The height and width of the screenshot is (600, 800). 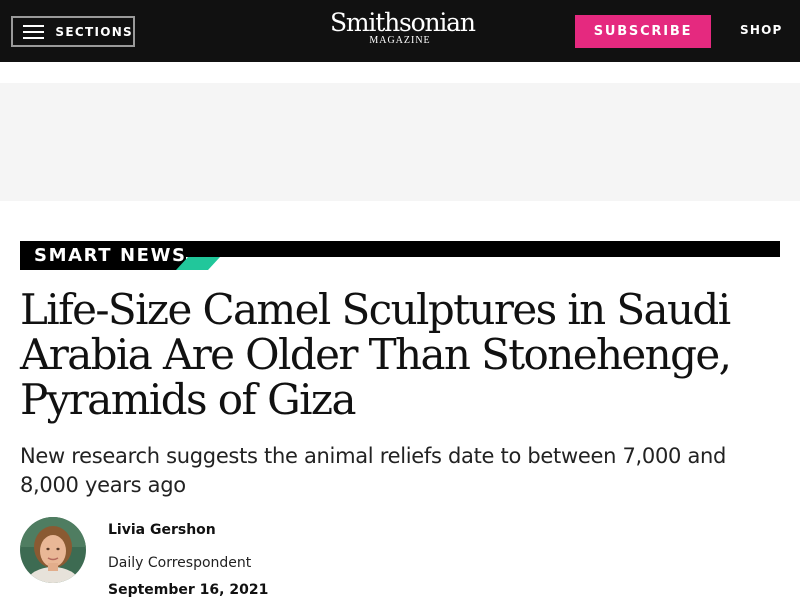 What do you see at coordinates (643, 31) in the screenshot?
I see `subscribe-button: SUBSCRIBE` at bounding box center [643, 31].